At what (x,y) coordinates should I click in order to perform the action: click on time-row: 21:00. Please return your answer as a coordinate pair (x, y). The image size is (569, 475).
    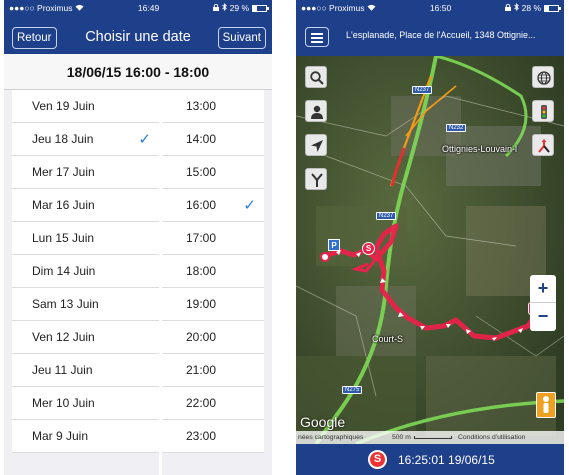
    Looking at the image, I should click on (213, 370).